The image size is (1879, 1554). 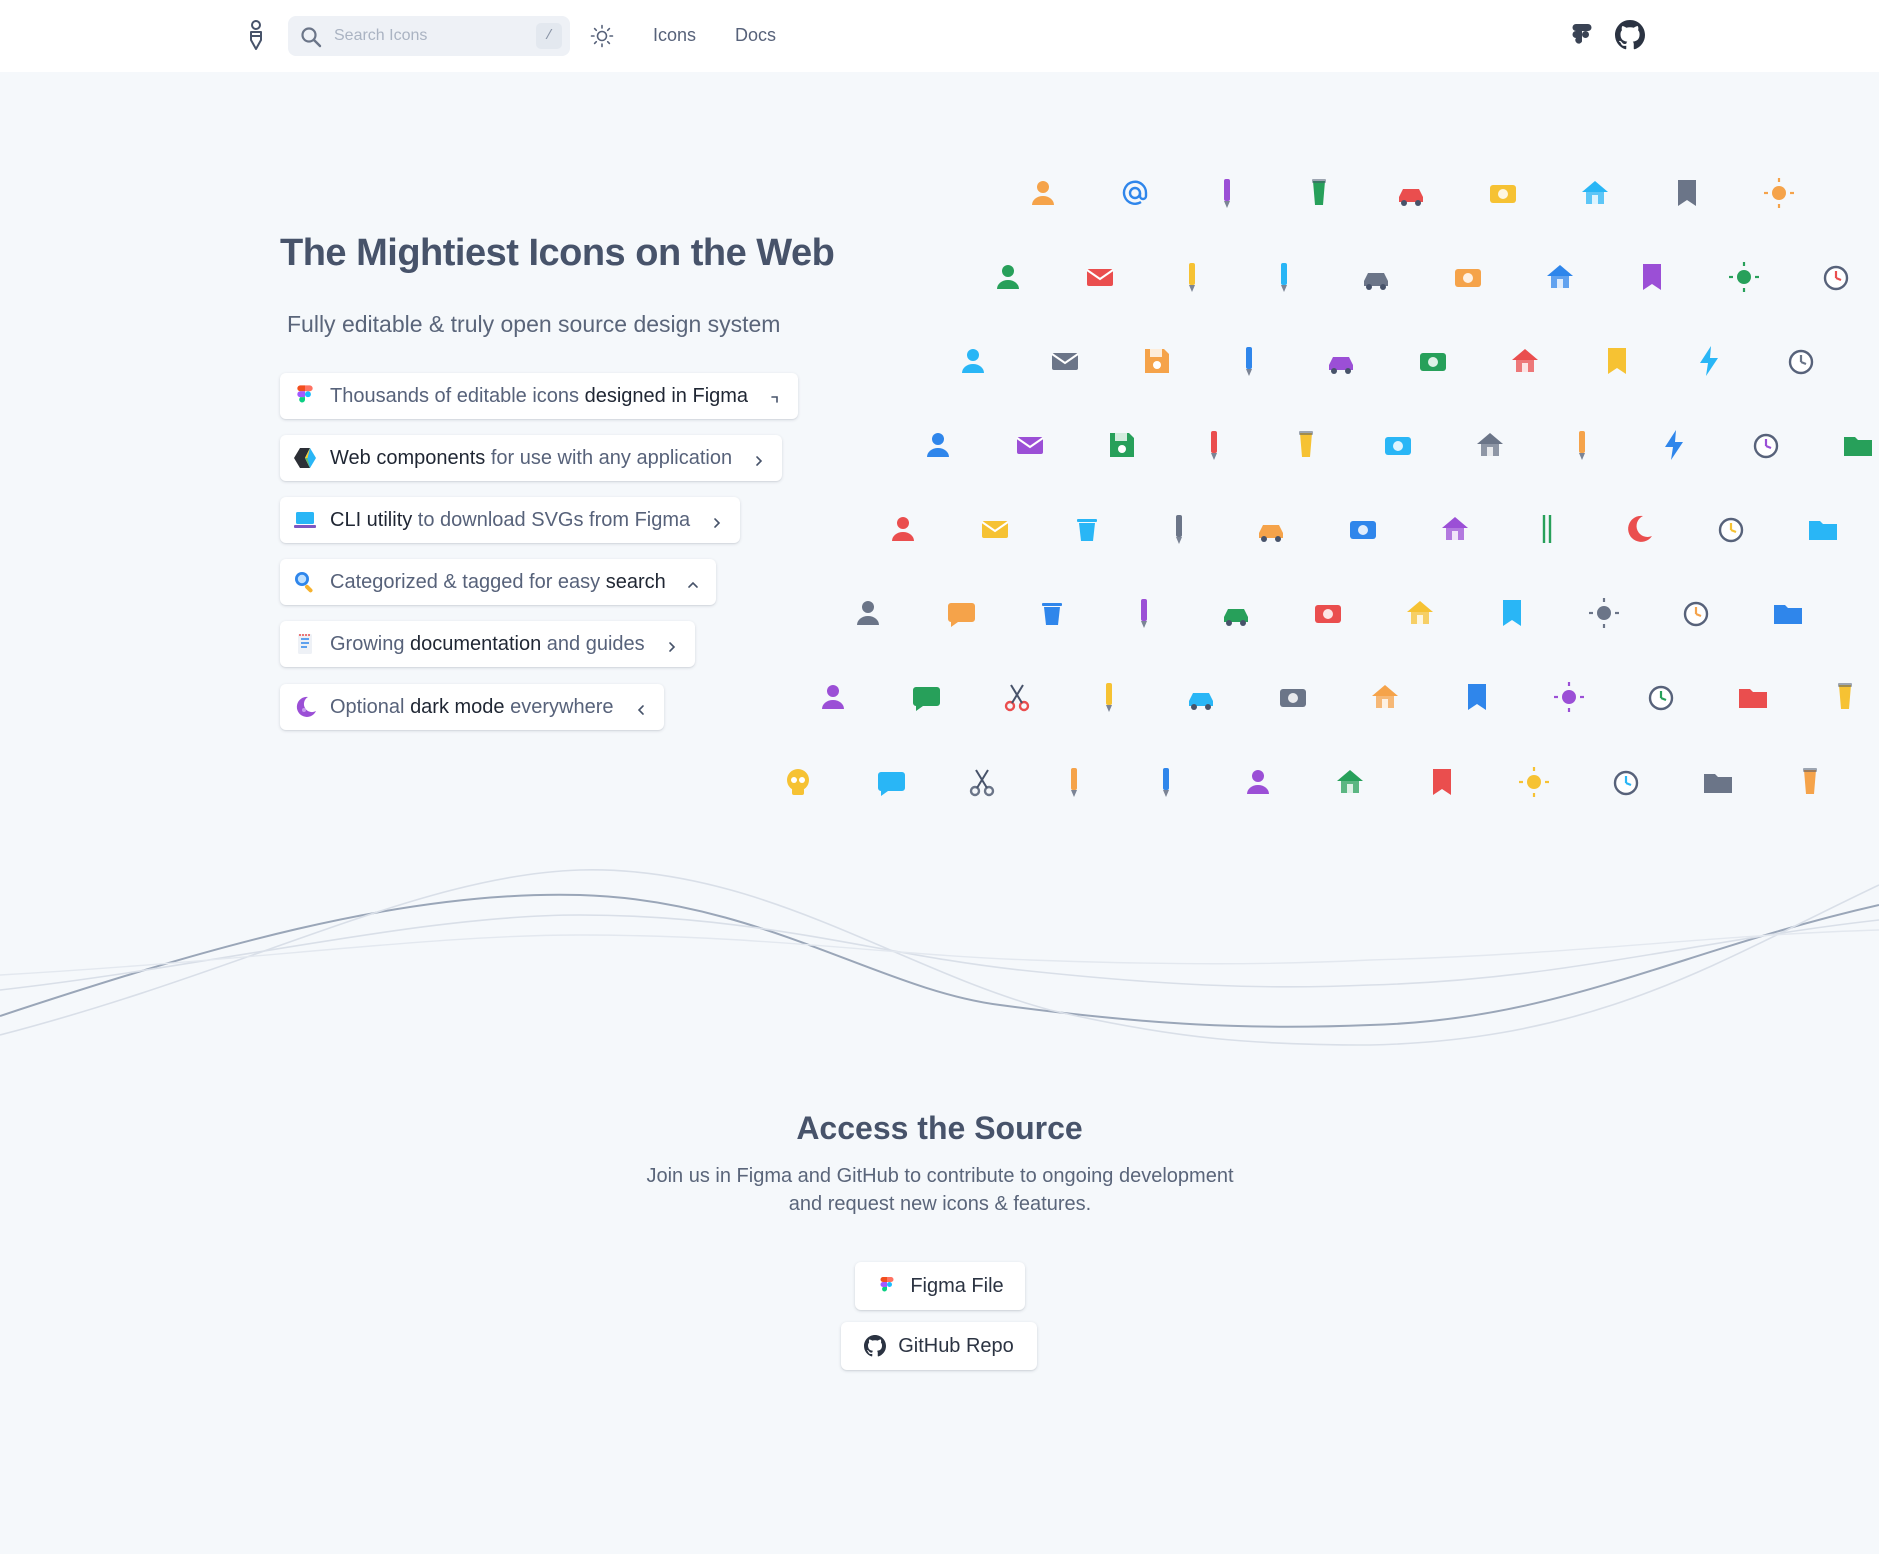 What do you see at coordinates (559, 706) in the screenshot?
I see `feature-text: everywhere` at bounding box center [559, 706].